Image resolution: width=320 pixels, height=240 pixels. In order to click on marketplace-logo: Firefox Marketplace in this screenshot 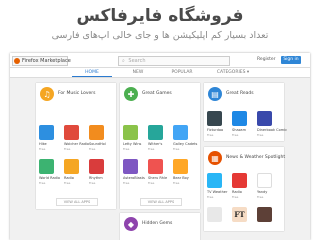, I will do `click(41, 61)`.